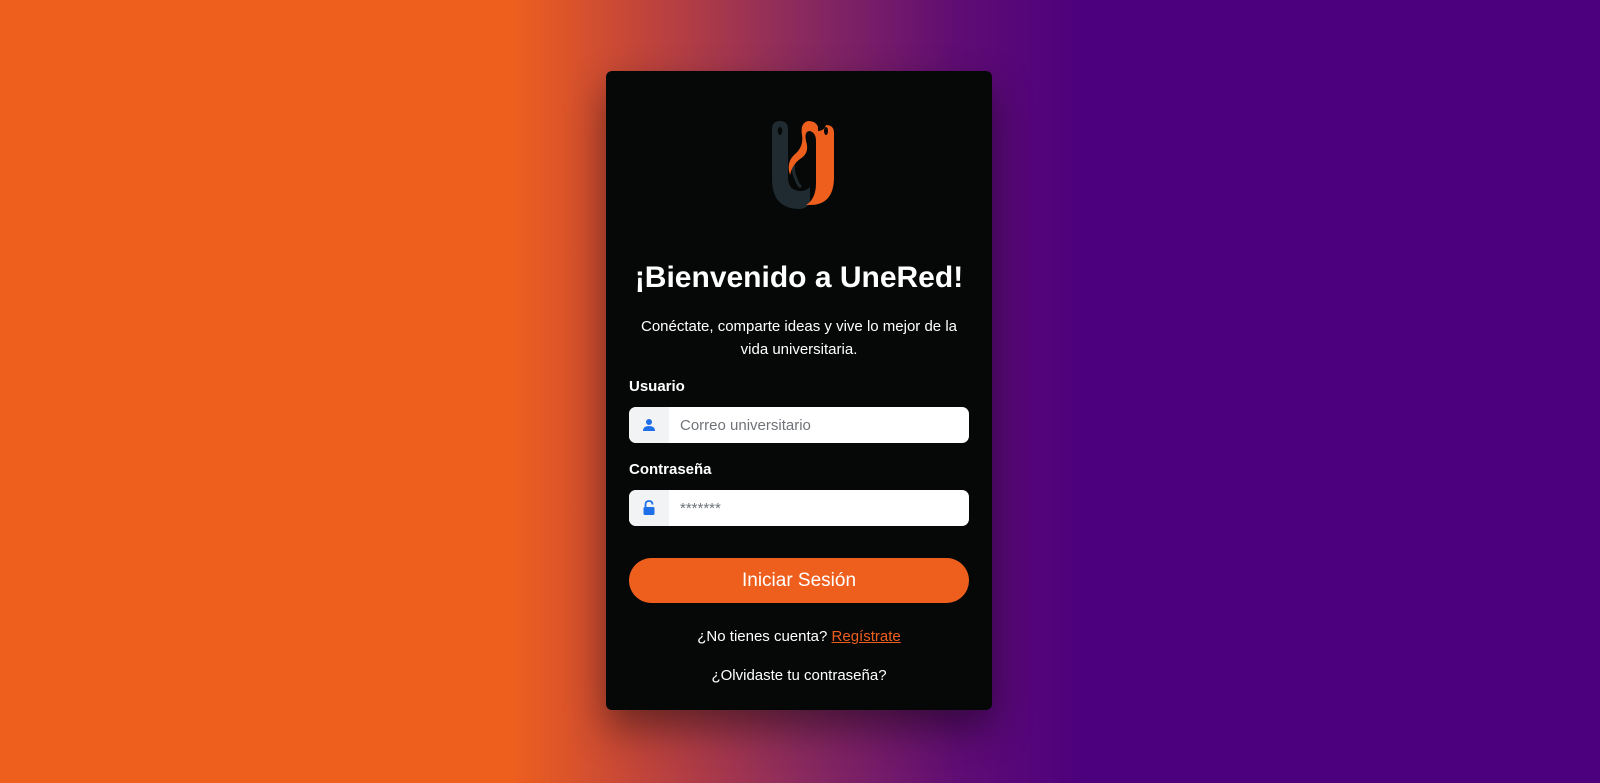  Describe the element at coordinates (819, 508) in the screenshot. I see `password-input` at that location.